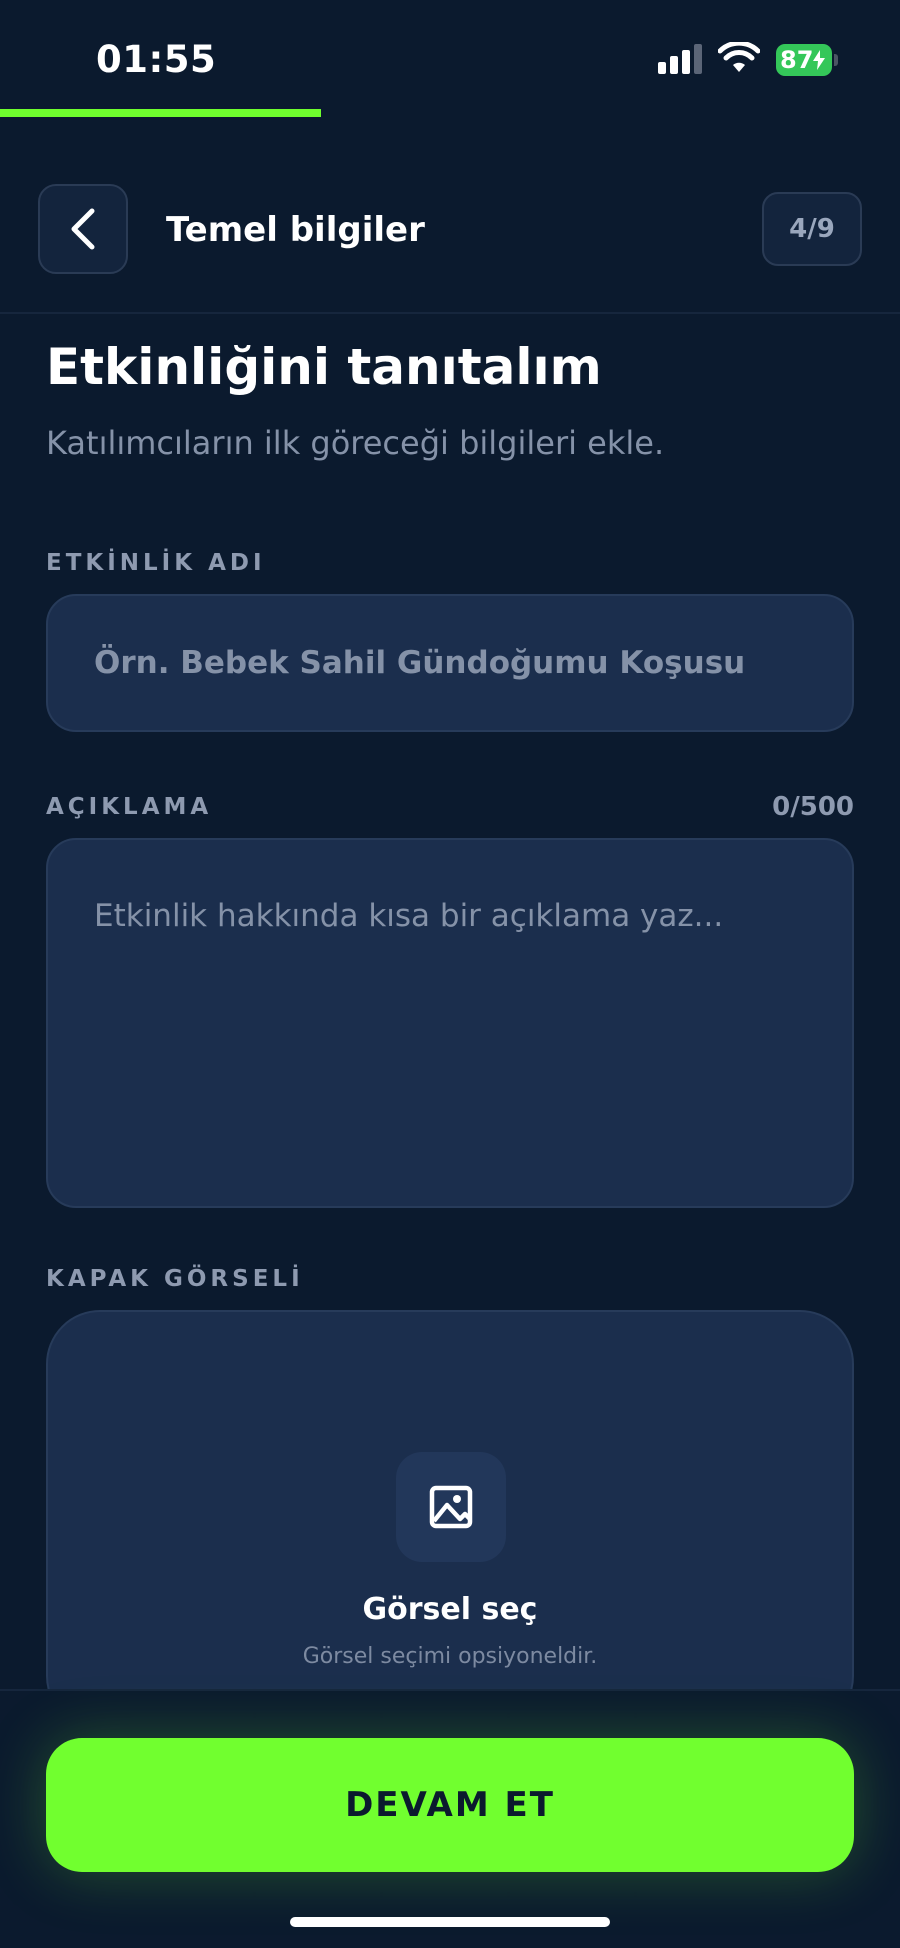 The height and width of the screenshot is (1948, 900). What do you see at coordinates (450, 113) in the screenshot?
I see `onboarding-progress-bar` at bounding box center [450, 113].